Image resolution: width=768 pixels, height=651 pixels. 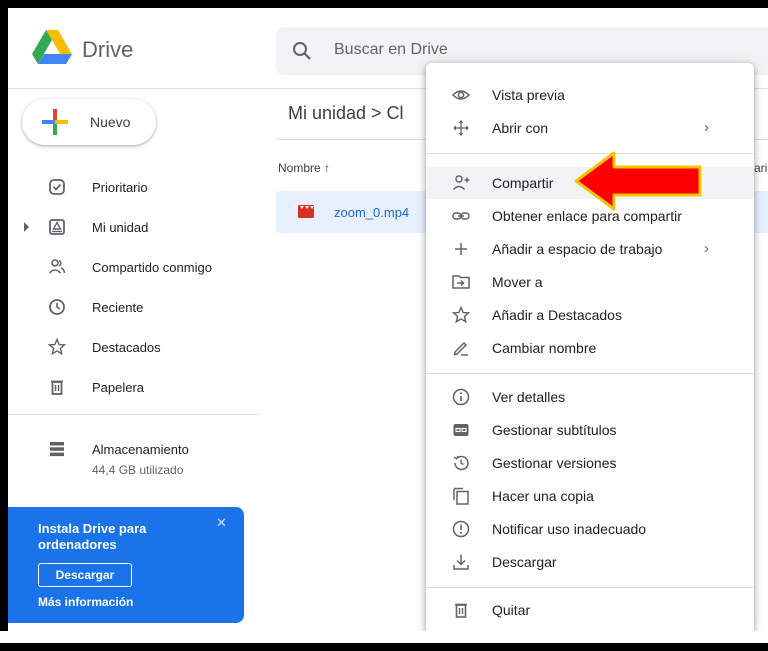 What do you see at coordinates (118, 307) in the screenshot?
I see `sidebar-item-label: Reciente` at bounding box center [118, 307].